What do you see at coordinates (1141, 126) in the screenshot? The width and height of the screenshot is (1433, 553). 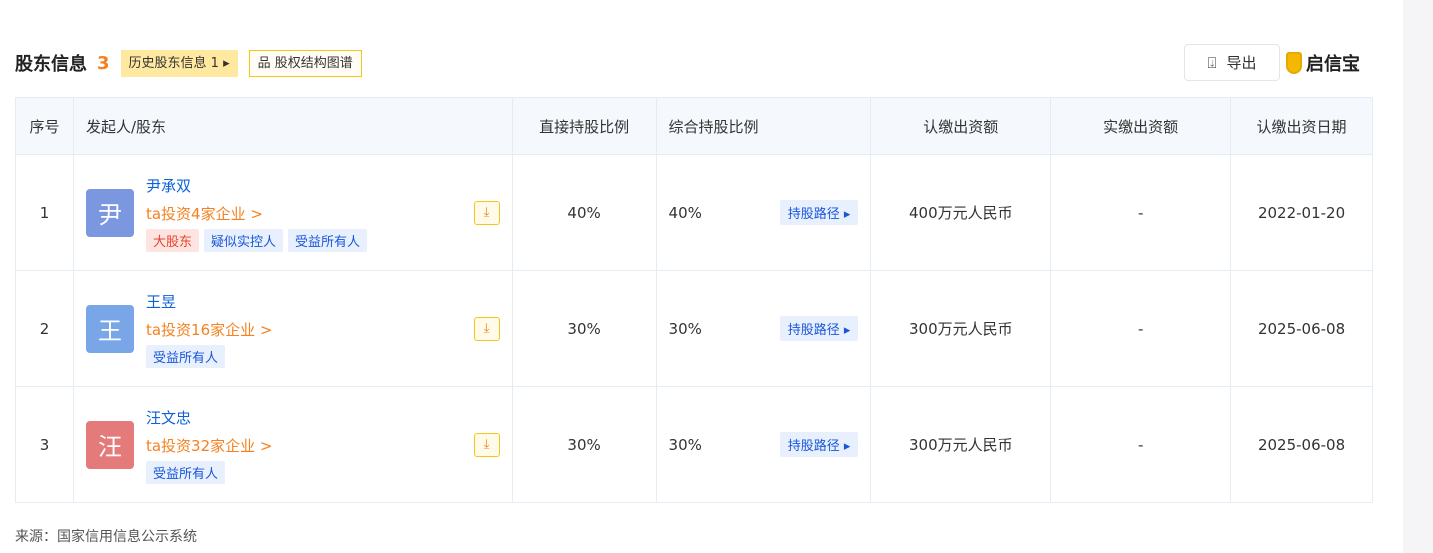 I see `col-paid: 实缴出资额` at bounding box center [1141, 126].